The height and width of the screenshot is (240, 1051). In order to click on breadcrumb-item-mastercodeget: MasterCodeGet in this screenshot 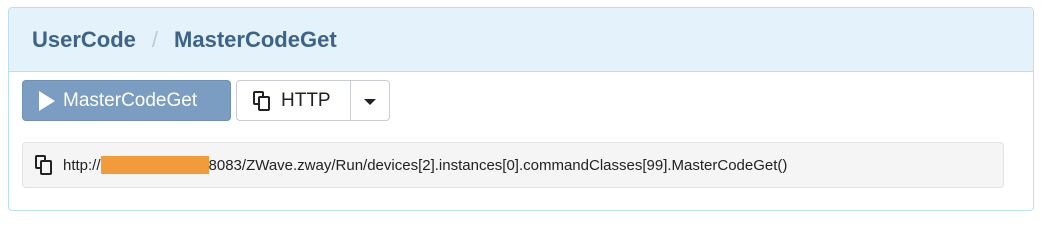, I will do `click(255, 39)`.